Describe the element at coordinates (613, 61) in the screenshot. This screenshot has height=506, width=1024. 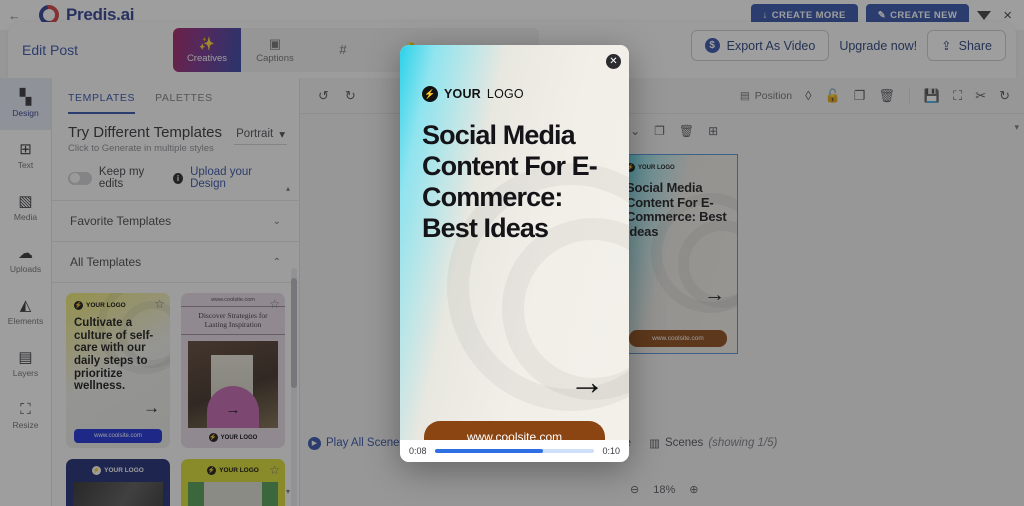
I see `close-icon: ✕` at that location.